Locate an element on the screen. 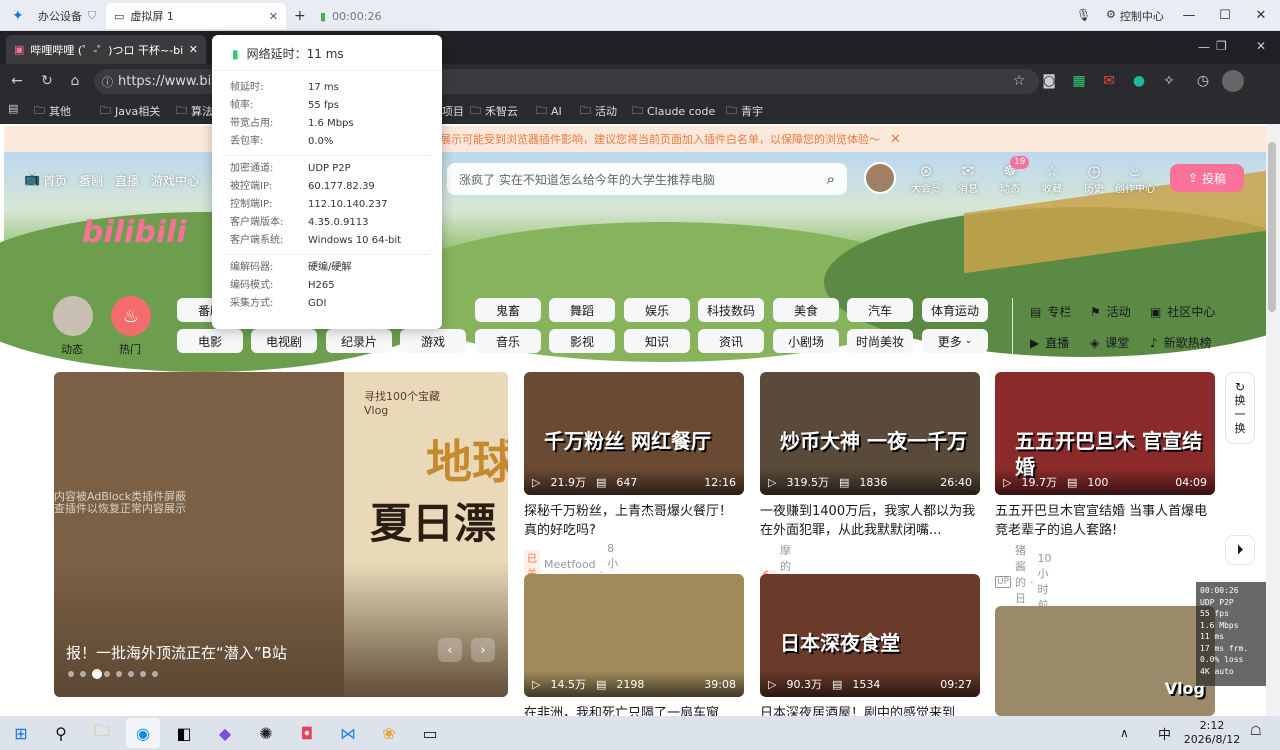  extensions-puzzle-icon: ✧ is located at coordinates (1169, 81).